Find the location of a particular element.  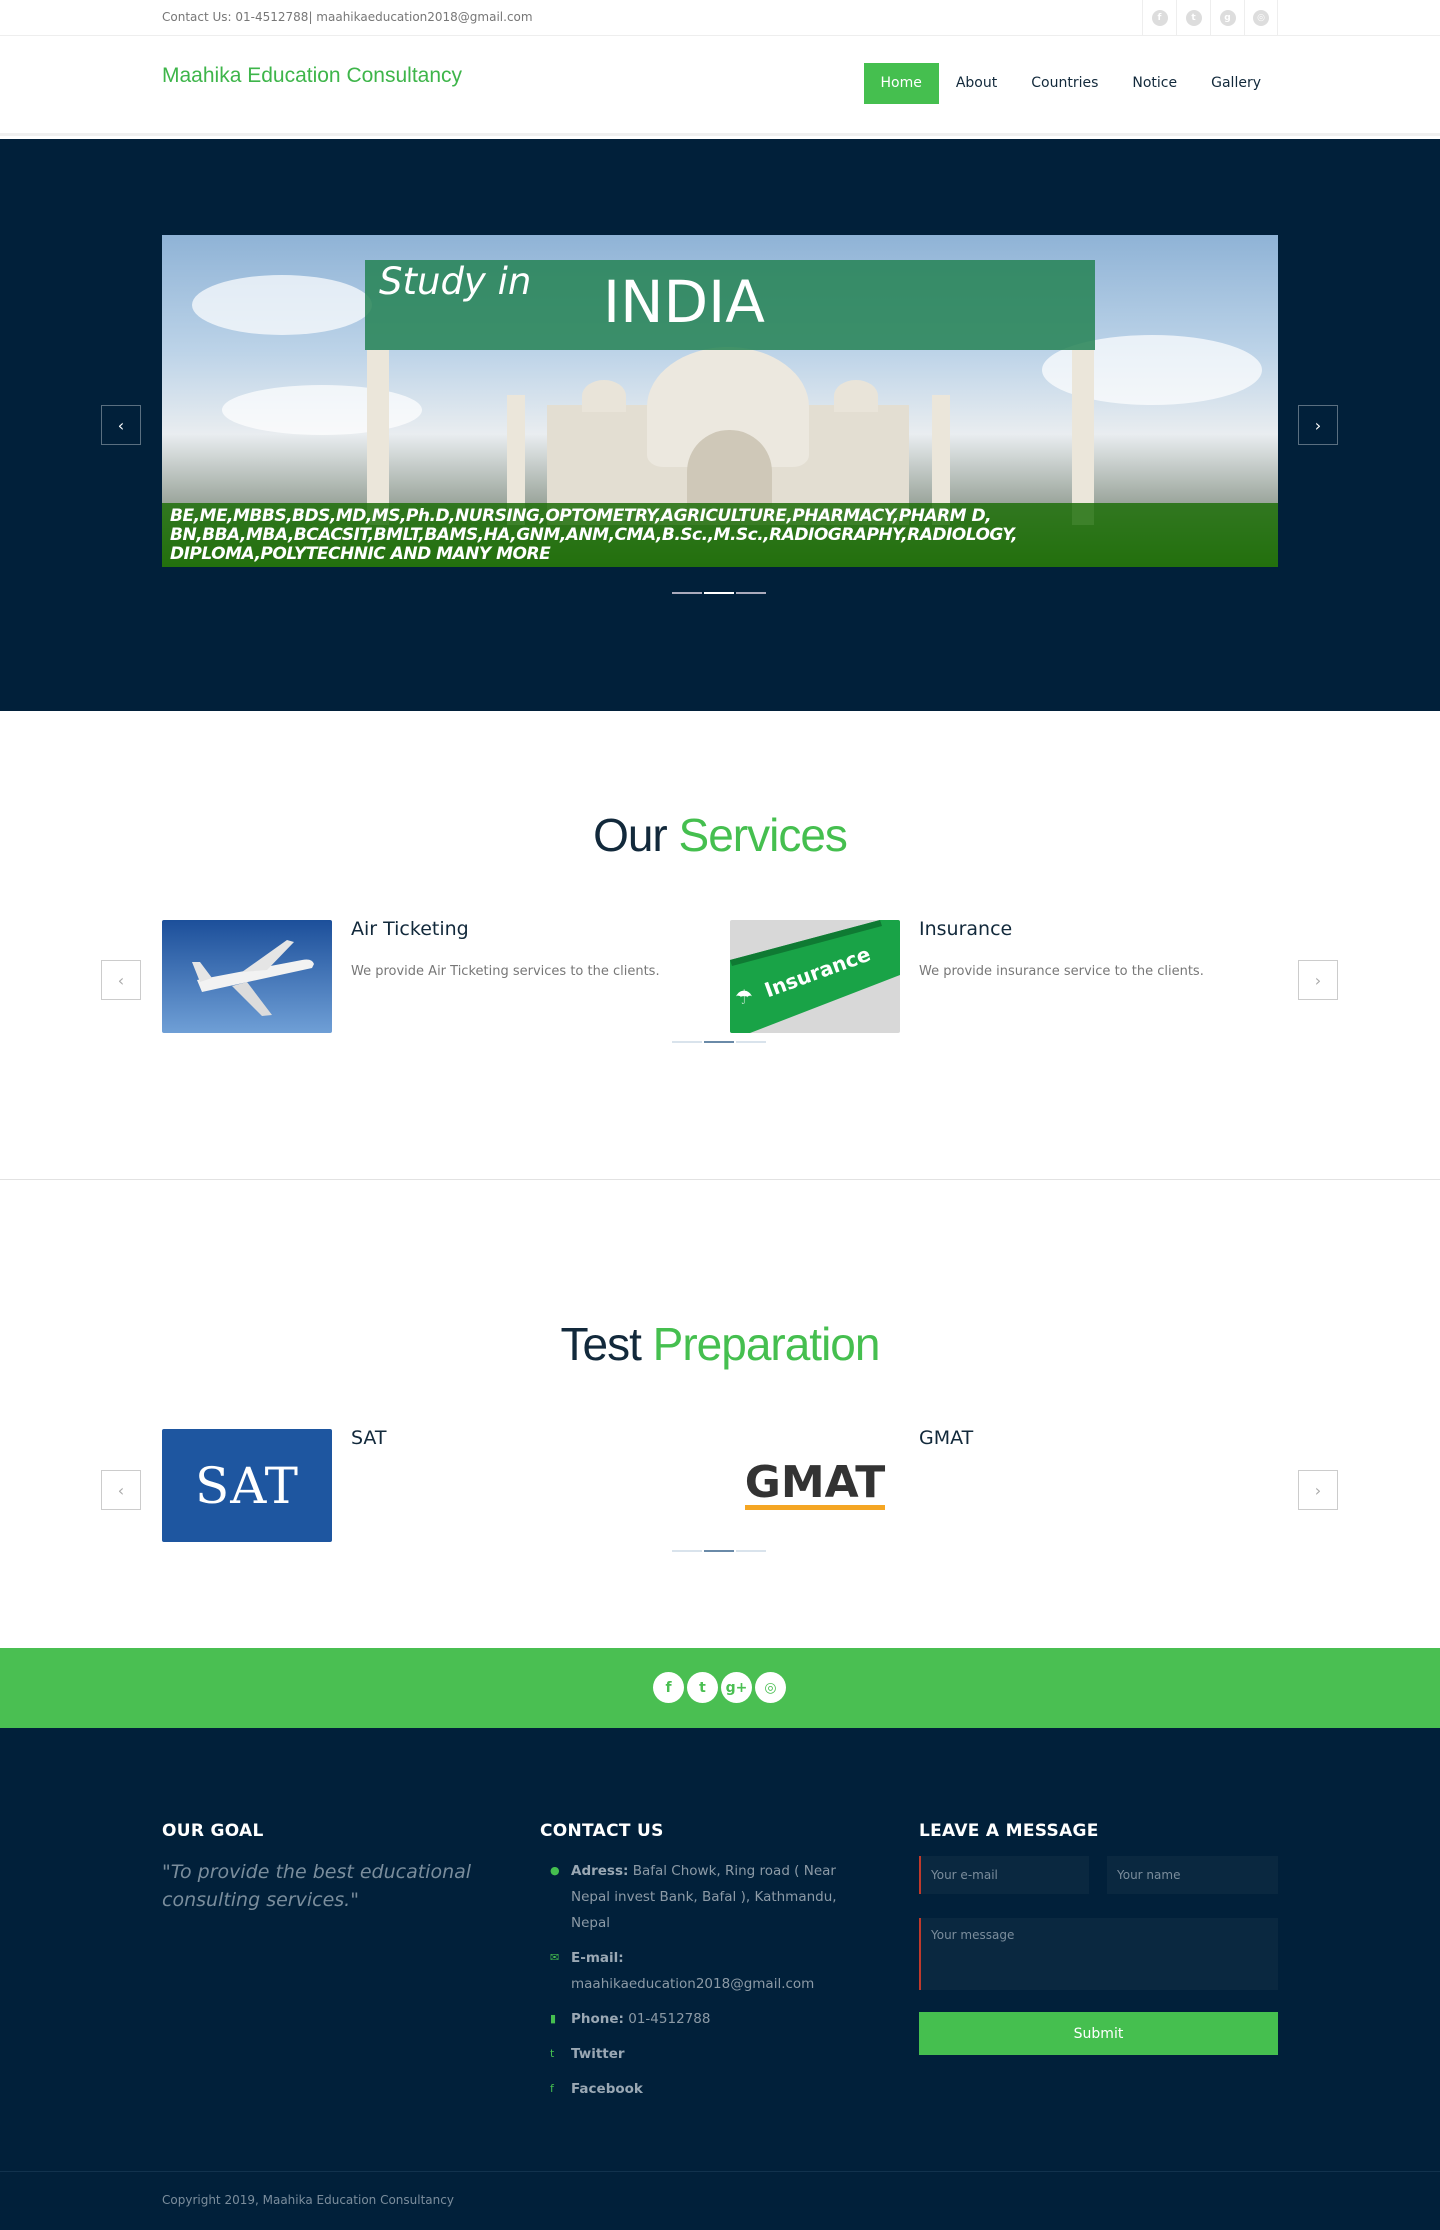

test-prep-pagination is located at coordinates (719, 1551).